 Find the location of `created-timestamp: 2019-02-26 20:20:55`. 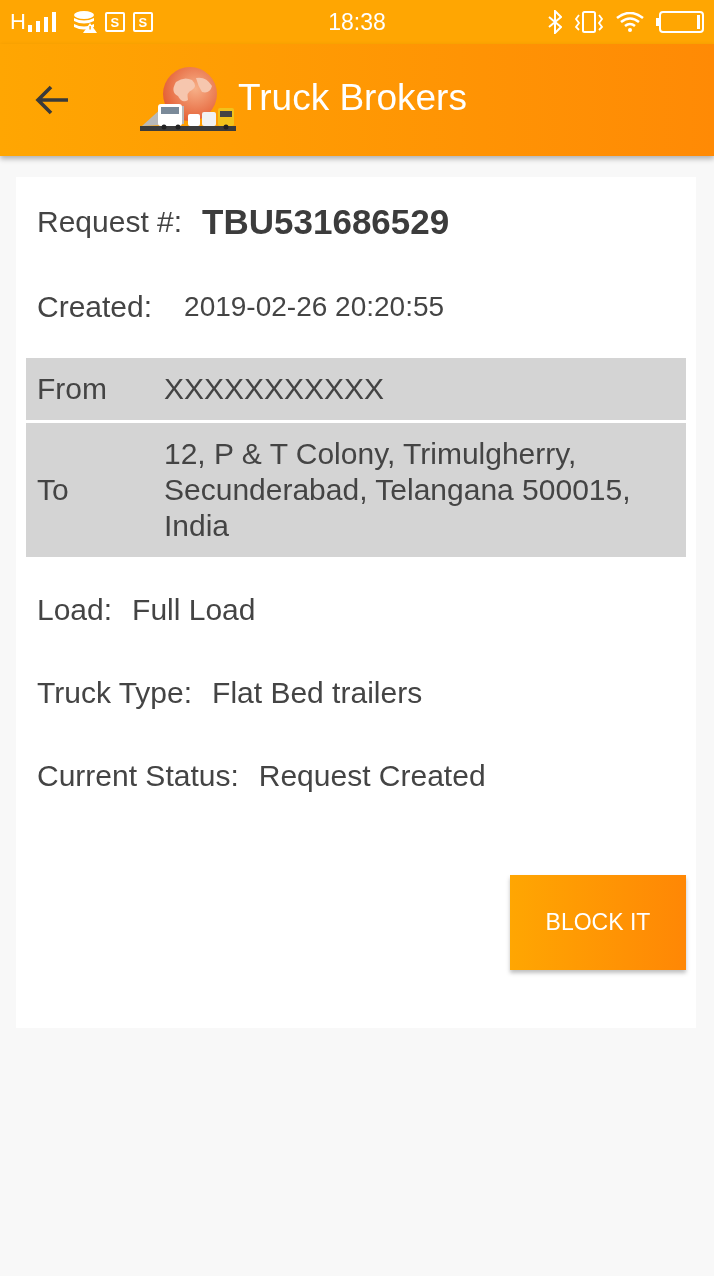

created-timestamp: 2019-02-26 20:20:55 is located at coordinates (314, 307).